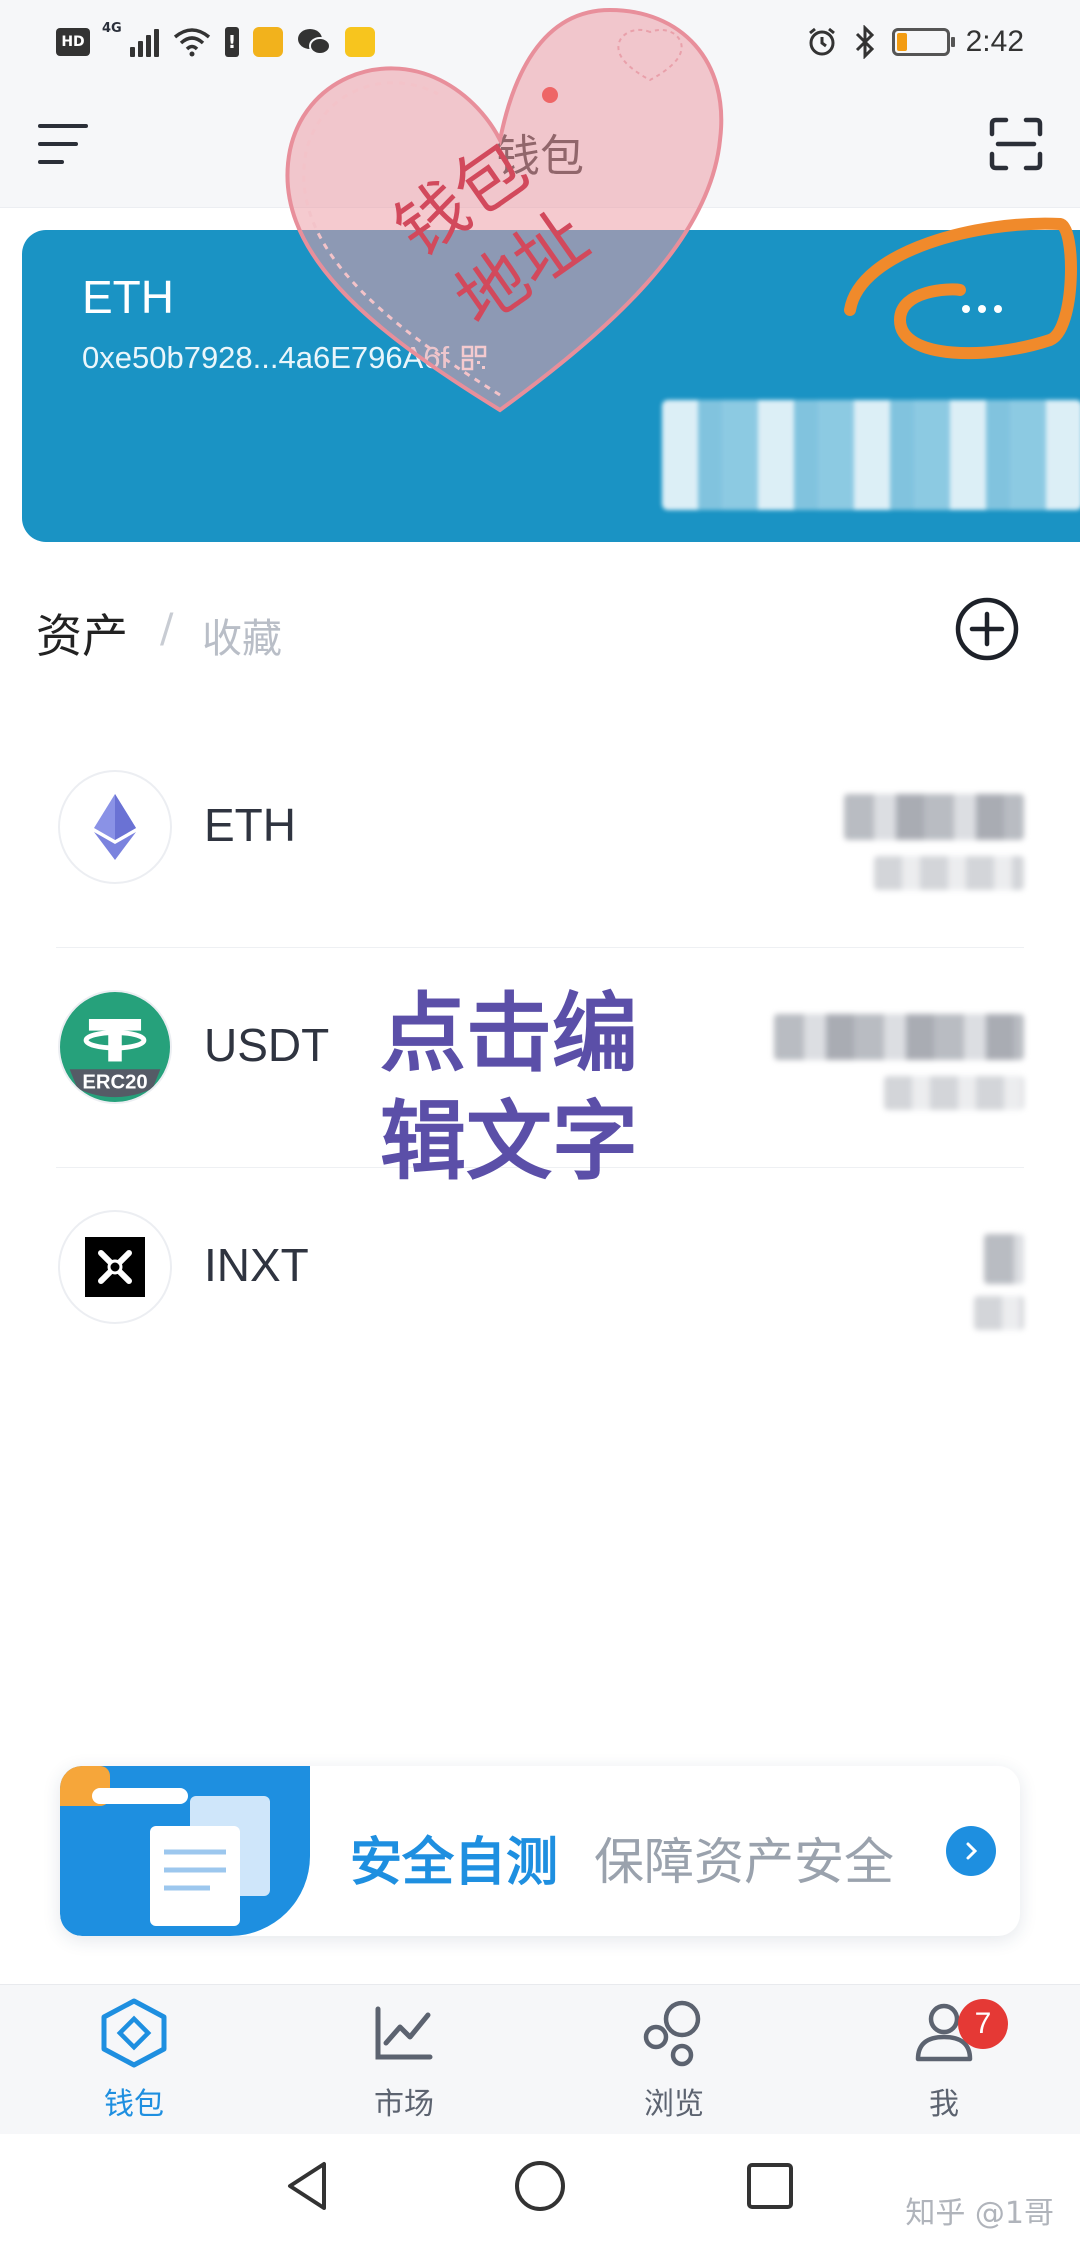 The image size is (1080, 2244). I want to click on asset-tabs: 资产 / 收藏, so click(540, 630).